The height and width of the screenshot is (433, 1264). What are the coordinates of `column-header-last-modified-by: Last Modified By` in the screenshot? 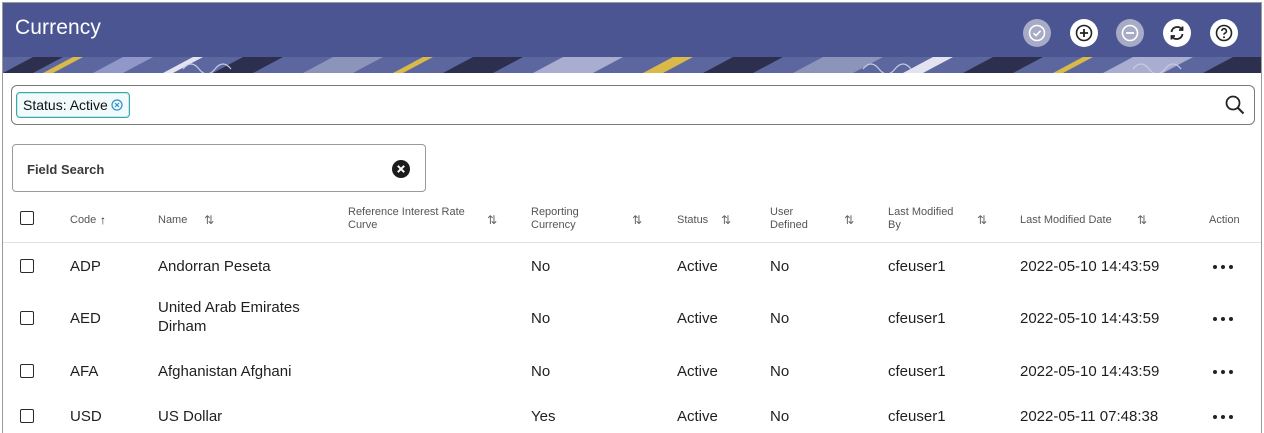 It's located at (925, 219).